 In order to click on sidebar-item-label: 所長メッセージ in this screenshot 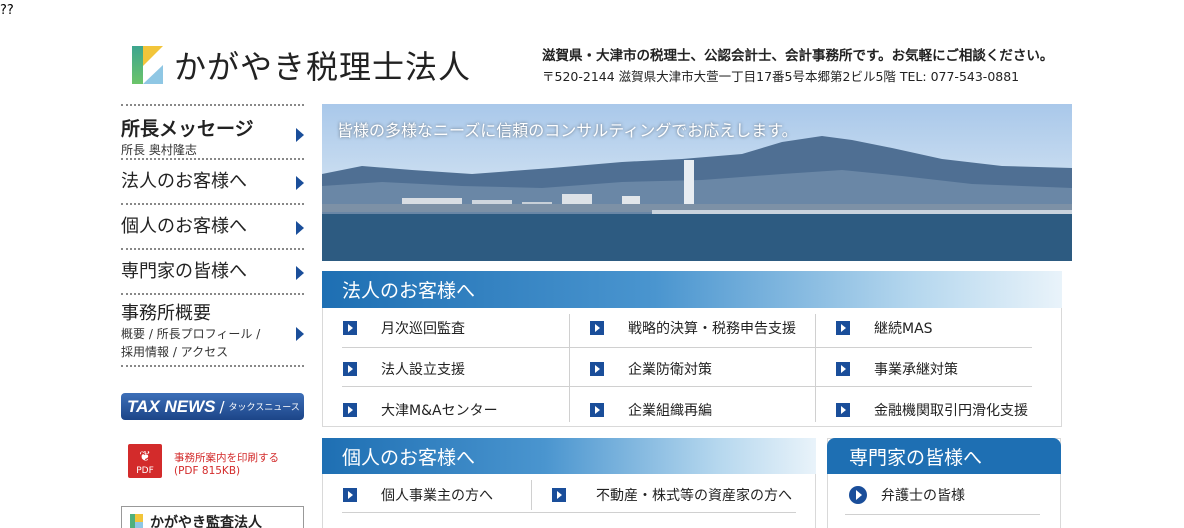, I will do `click(187, 129)`.